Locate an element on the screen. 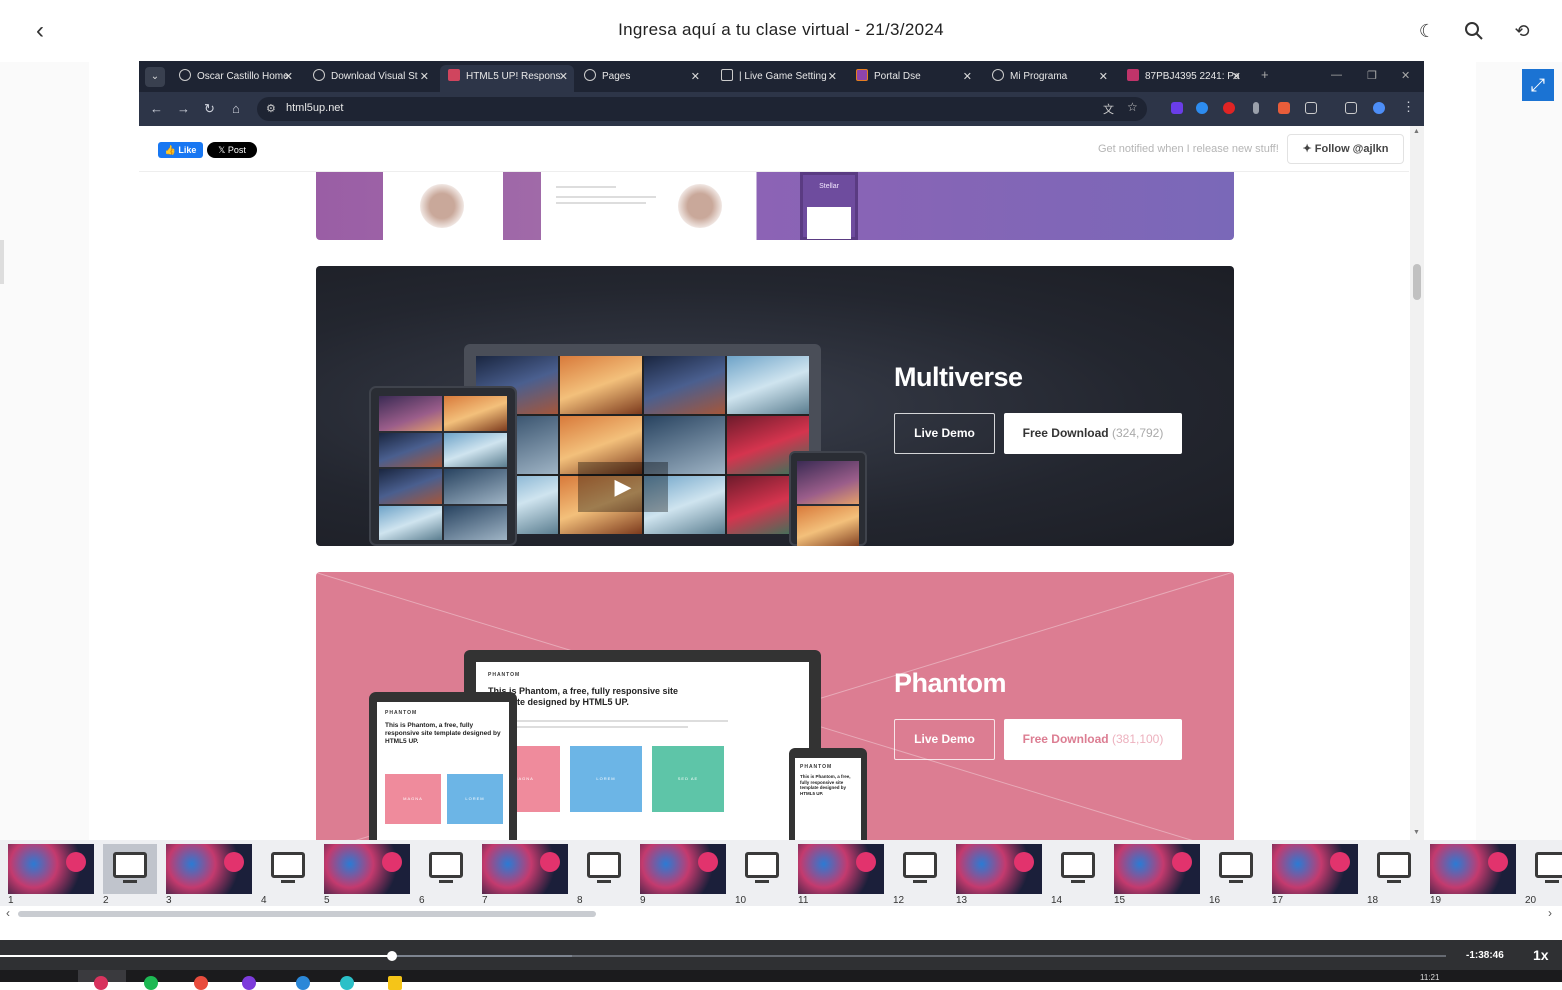 Image resolution: width=1562 pixels, height=990 pixels. new-tab-button: + is located at coordinates (1265, 74).